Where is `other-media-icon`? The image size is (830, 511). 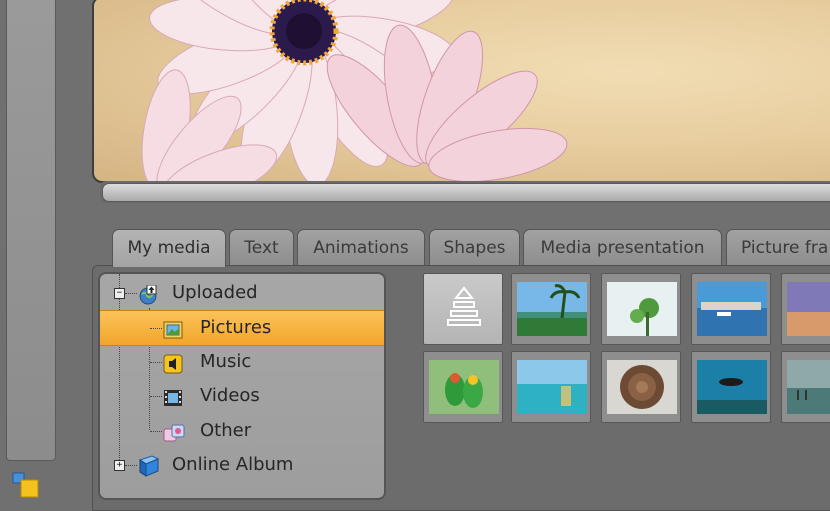
other-media-icon is located at coordinates (174, 431).